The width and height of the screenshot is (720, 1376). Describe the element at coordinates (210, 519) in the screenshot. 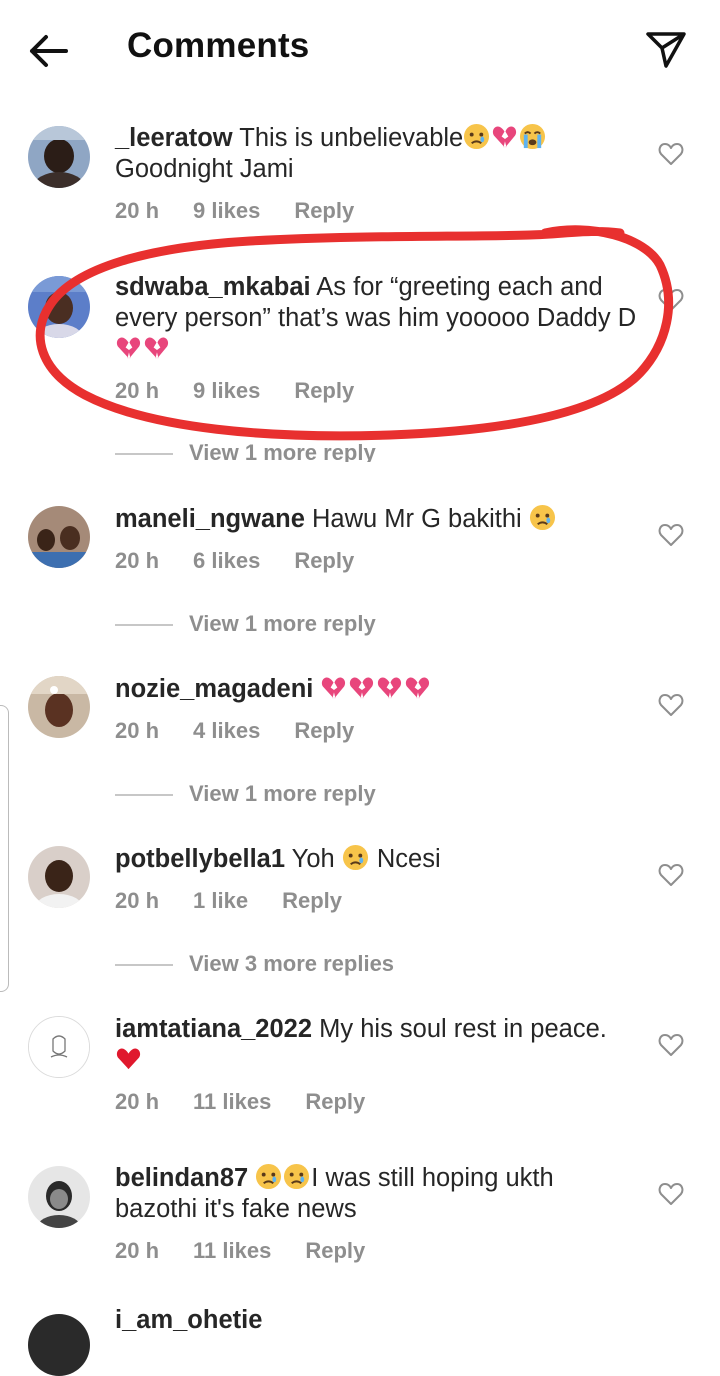

I see `comment-username: maneli_ngwane` at that location.